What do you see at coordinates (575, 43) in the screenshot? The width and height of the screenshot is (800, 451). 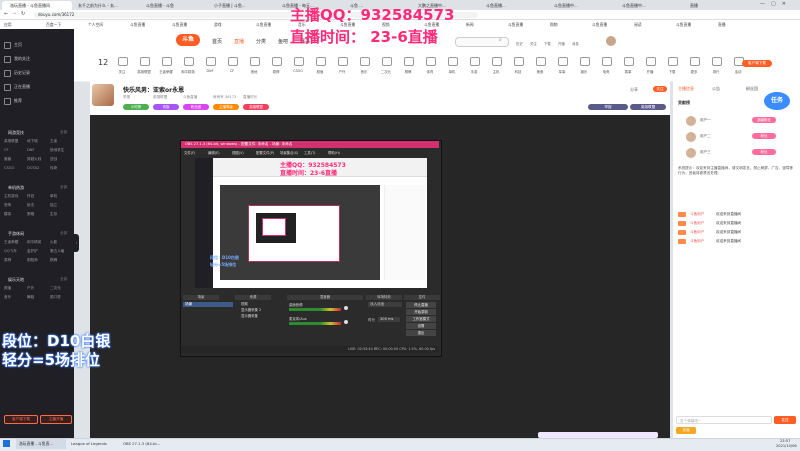 I see `header-icon: 消息` at bounding box center [575, 43].